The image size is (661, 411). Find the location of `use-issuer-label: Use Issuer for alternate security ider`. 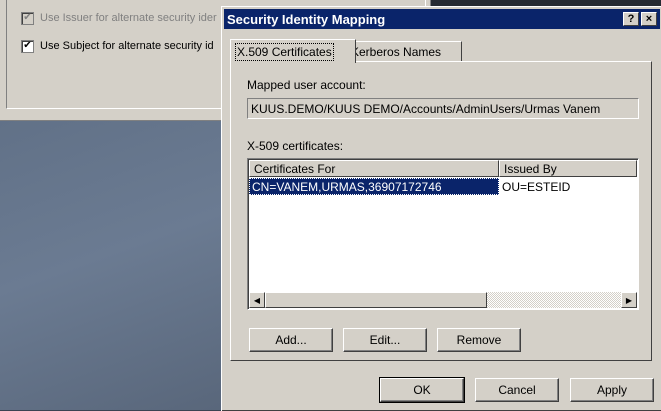

use-issuer-label: Use Issuer for alternate security ider is located at coordinates (128, 18).